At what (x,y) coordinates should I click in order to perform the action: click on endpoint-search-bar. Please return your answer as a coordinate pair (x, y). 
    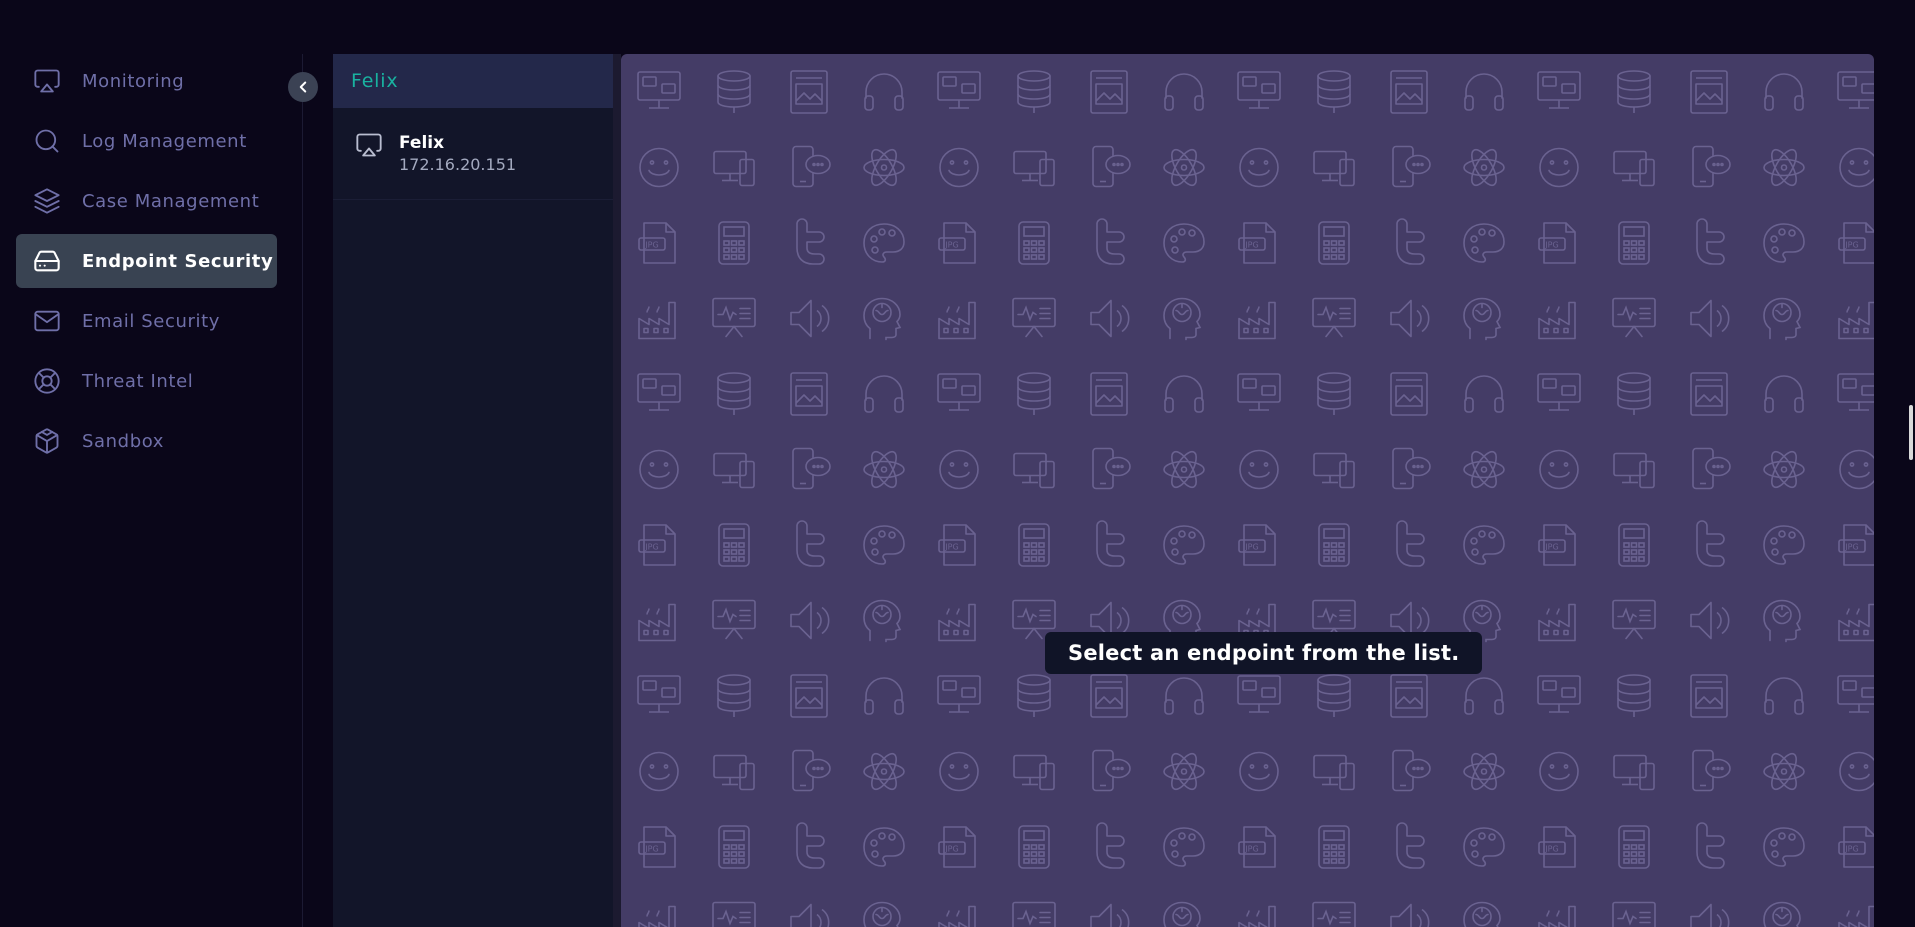
    Looking at the image, I should click on (473, 81).